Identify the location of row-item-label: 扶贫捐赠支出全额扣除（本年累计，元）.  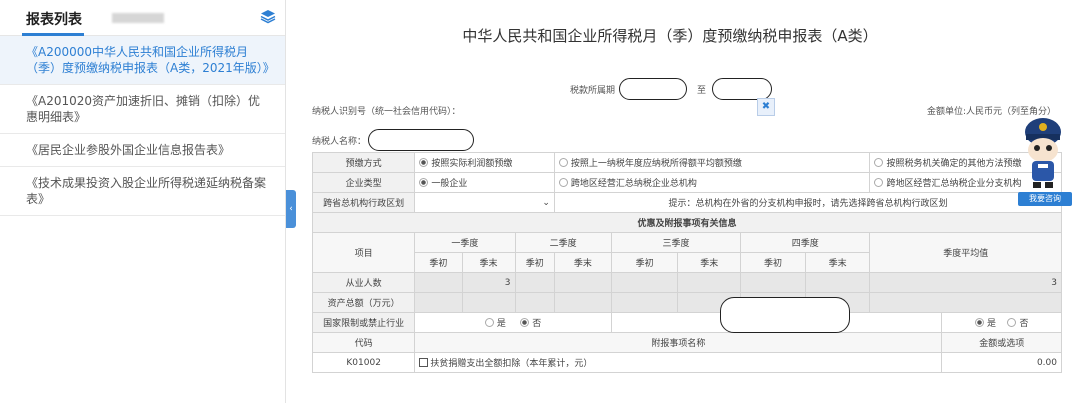
(511, 364).